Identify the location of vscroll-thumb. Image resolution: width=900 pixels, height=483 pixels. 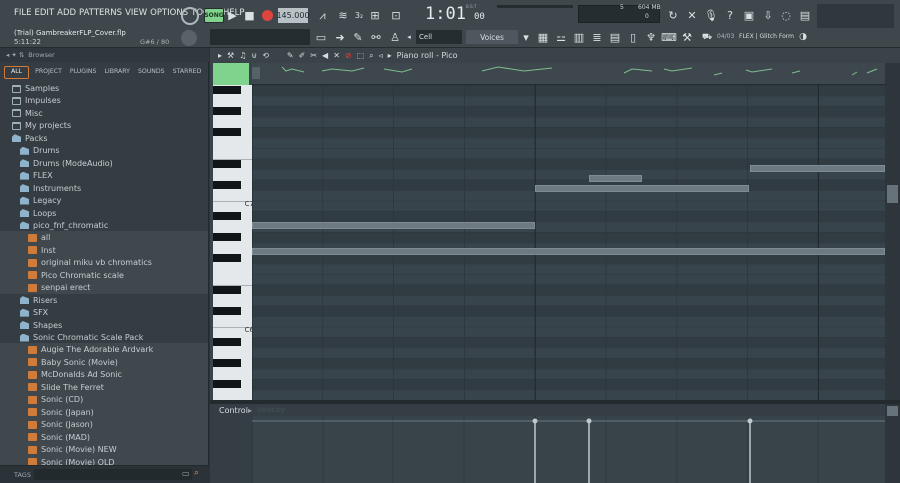
(892, 194).